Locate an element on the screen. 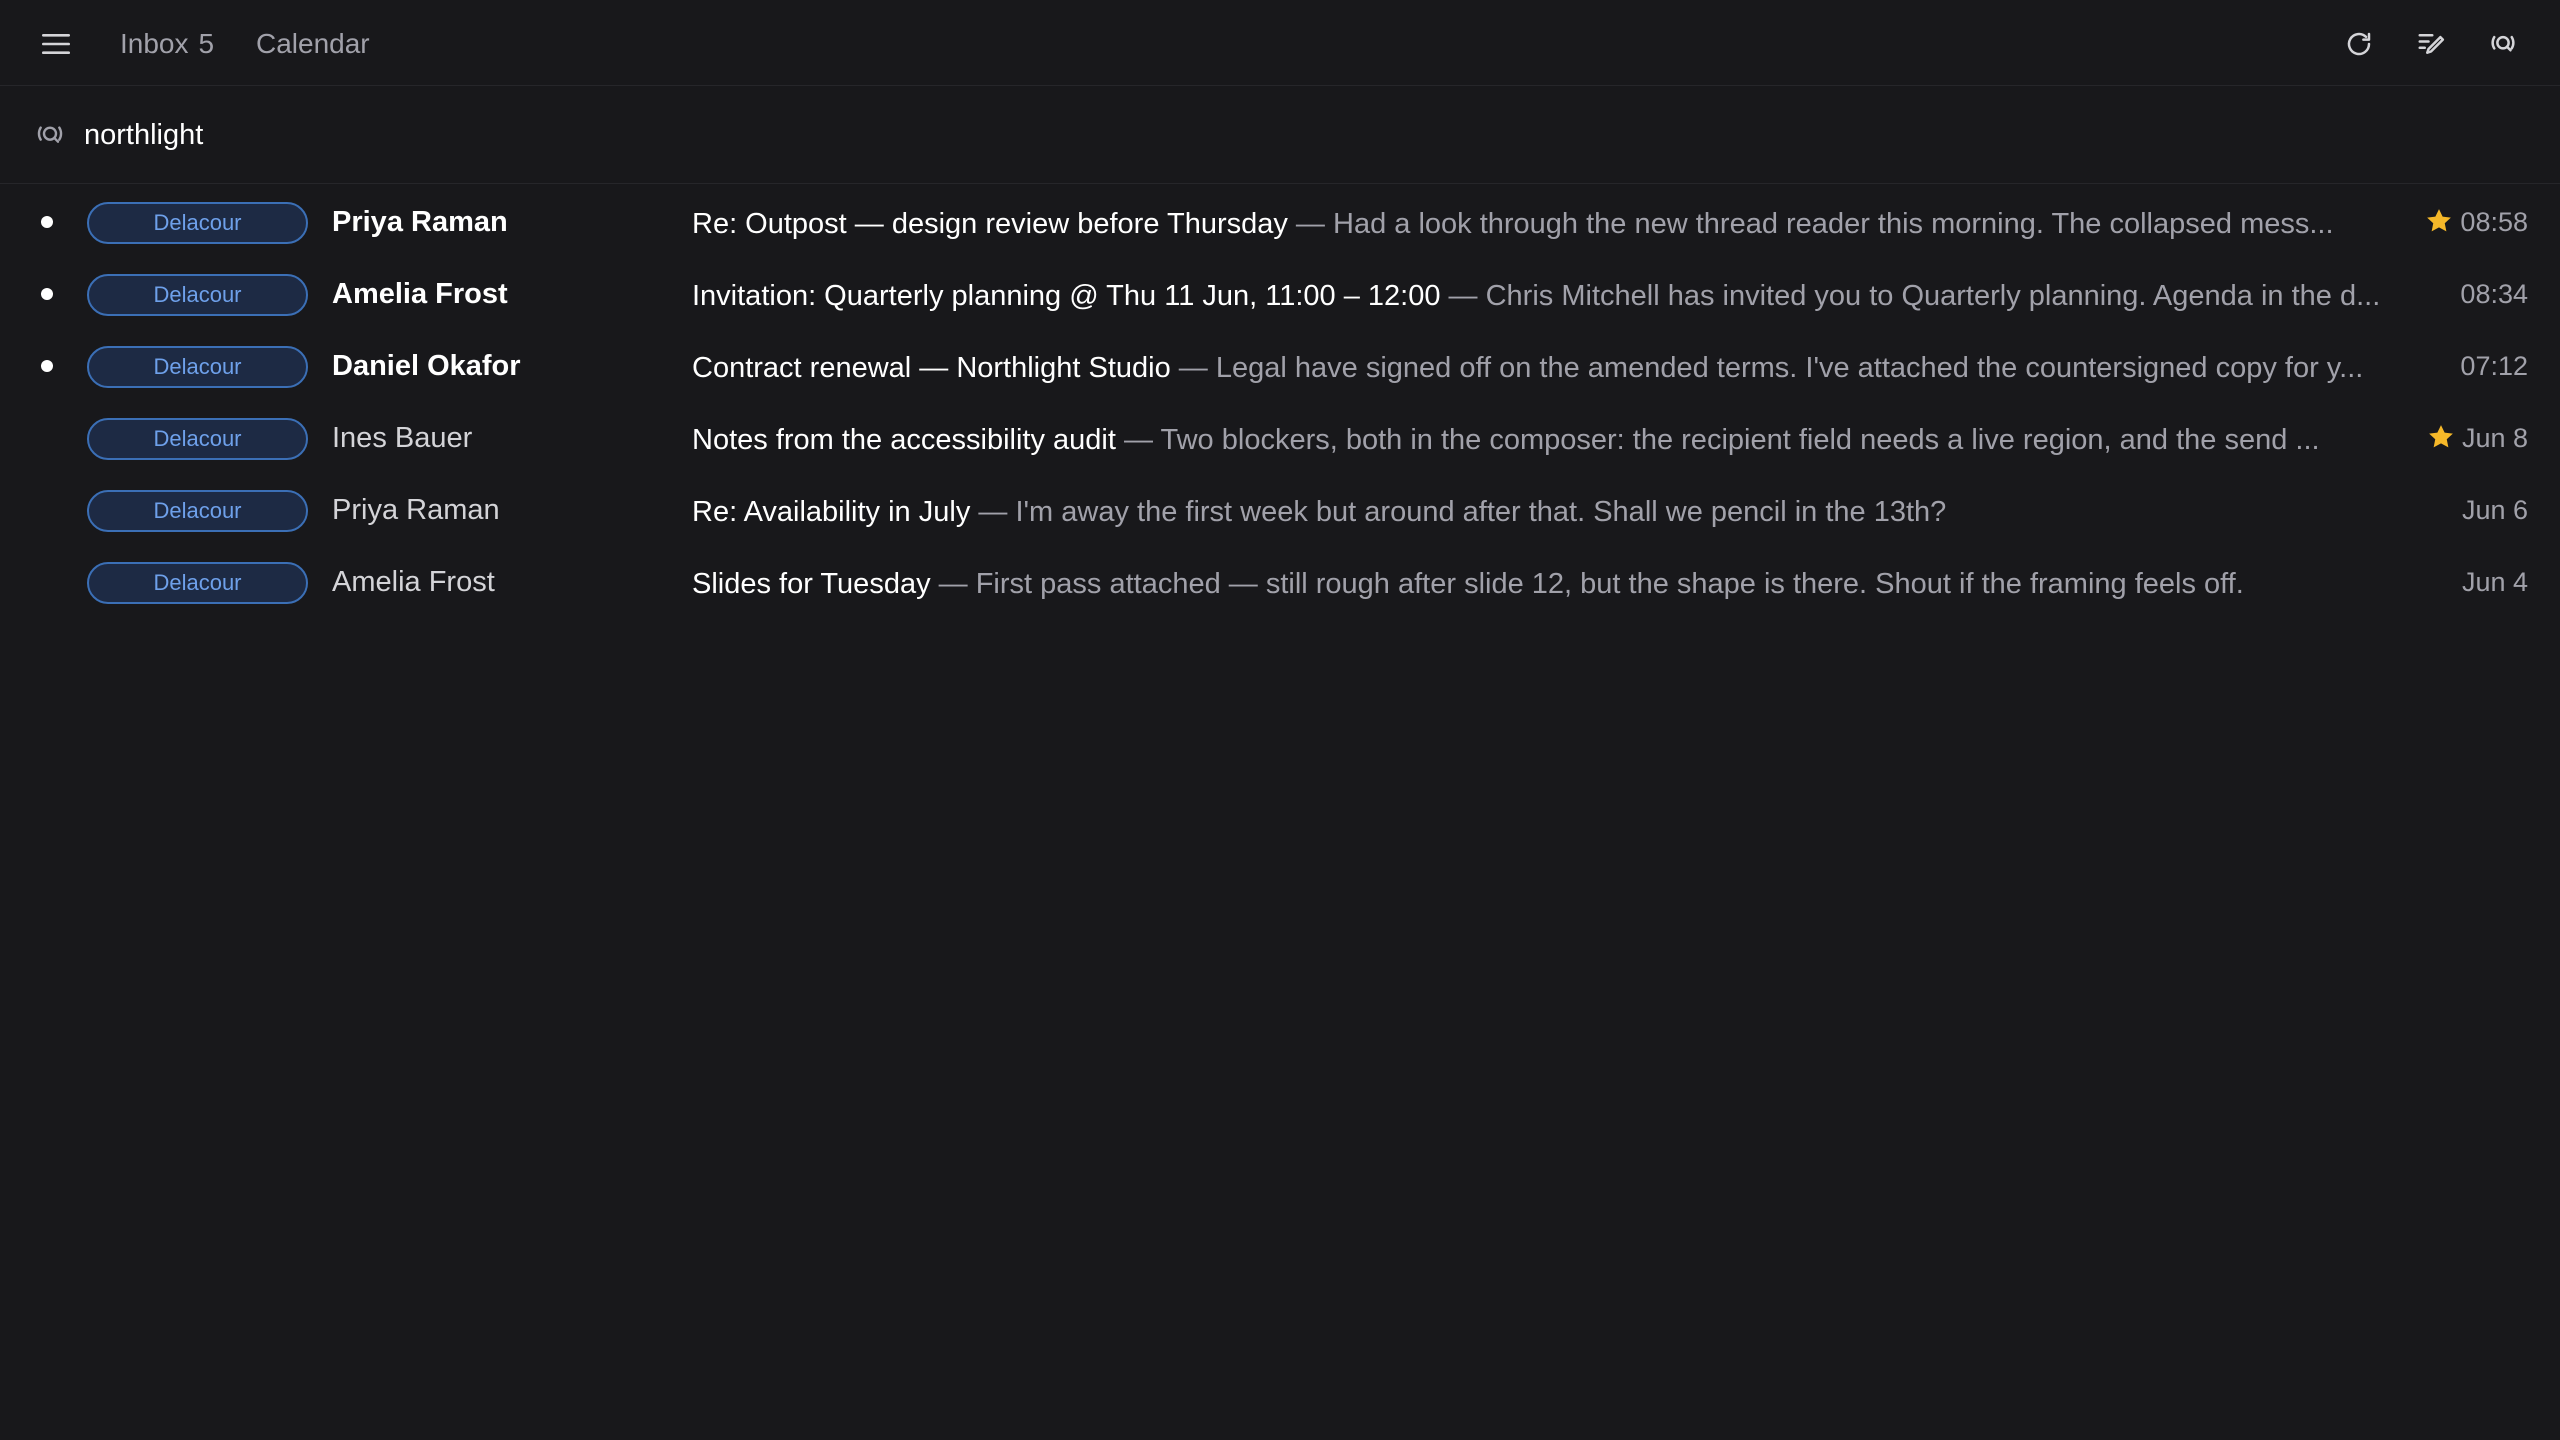 The width and height of the screenshot is (2560, 1440). tab-calendar: Calendar is located at coordinates (313, 44).